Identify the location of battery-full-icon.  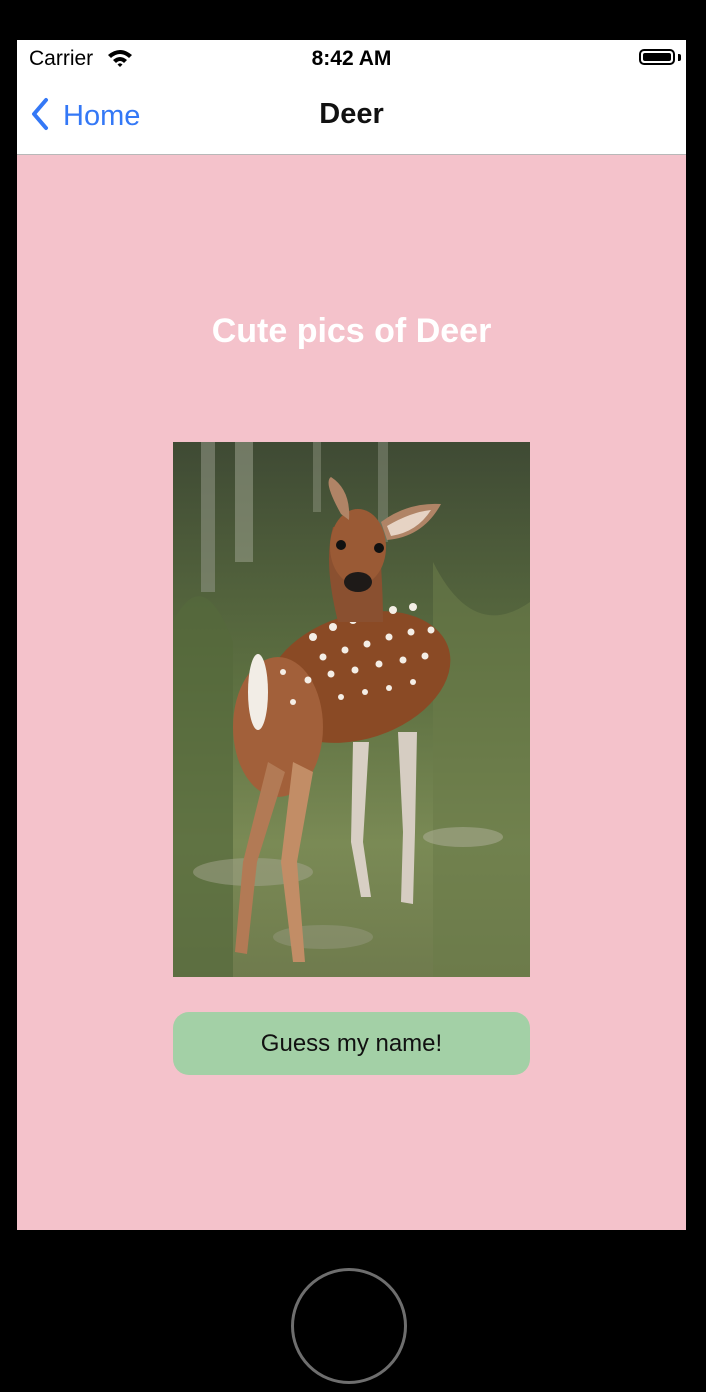
(657, 57).